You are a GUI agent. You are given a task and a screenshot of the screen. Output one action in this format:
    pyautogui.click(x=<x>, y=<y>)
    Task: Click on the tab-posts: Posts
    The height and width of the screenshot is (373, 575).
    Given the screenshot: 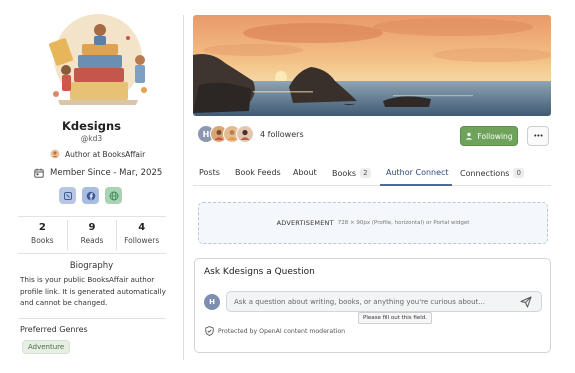 What is the action you would take?
    pyautogui.click(x=209, y=172)
    